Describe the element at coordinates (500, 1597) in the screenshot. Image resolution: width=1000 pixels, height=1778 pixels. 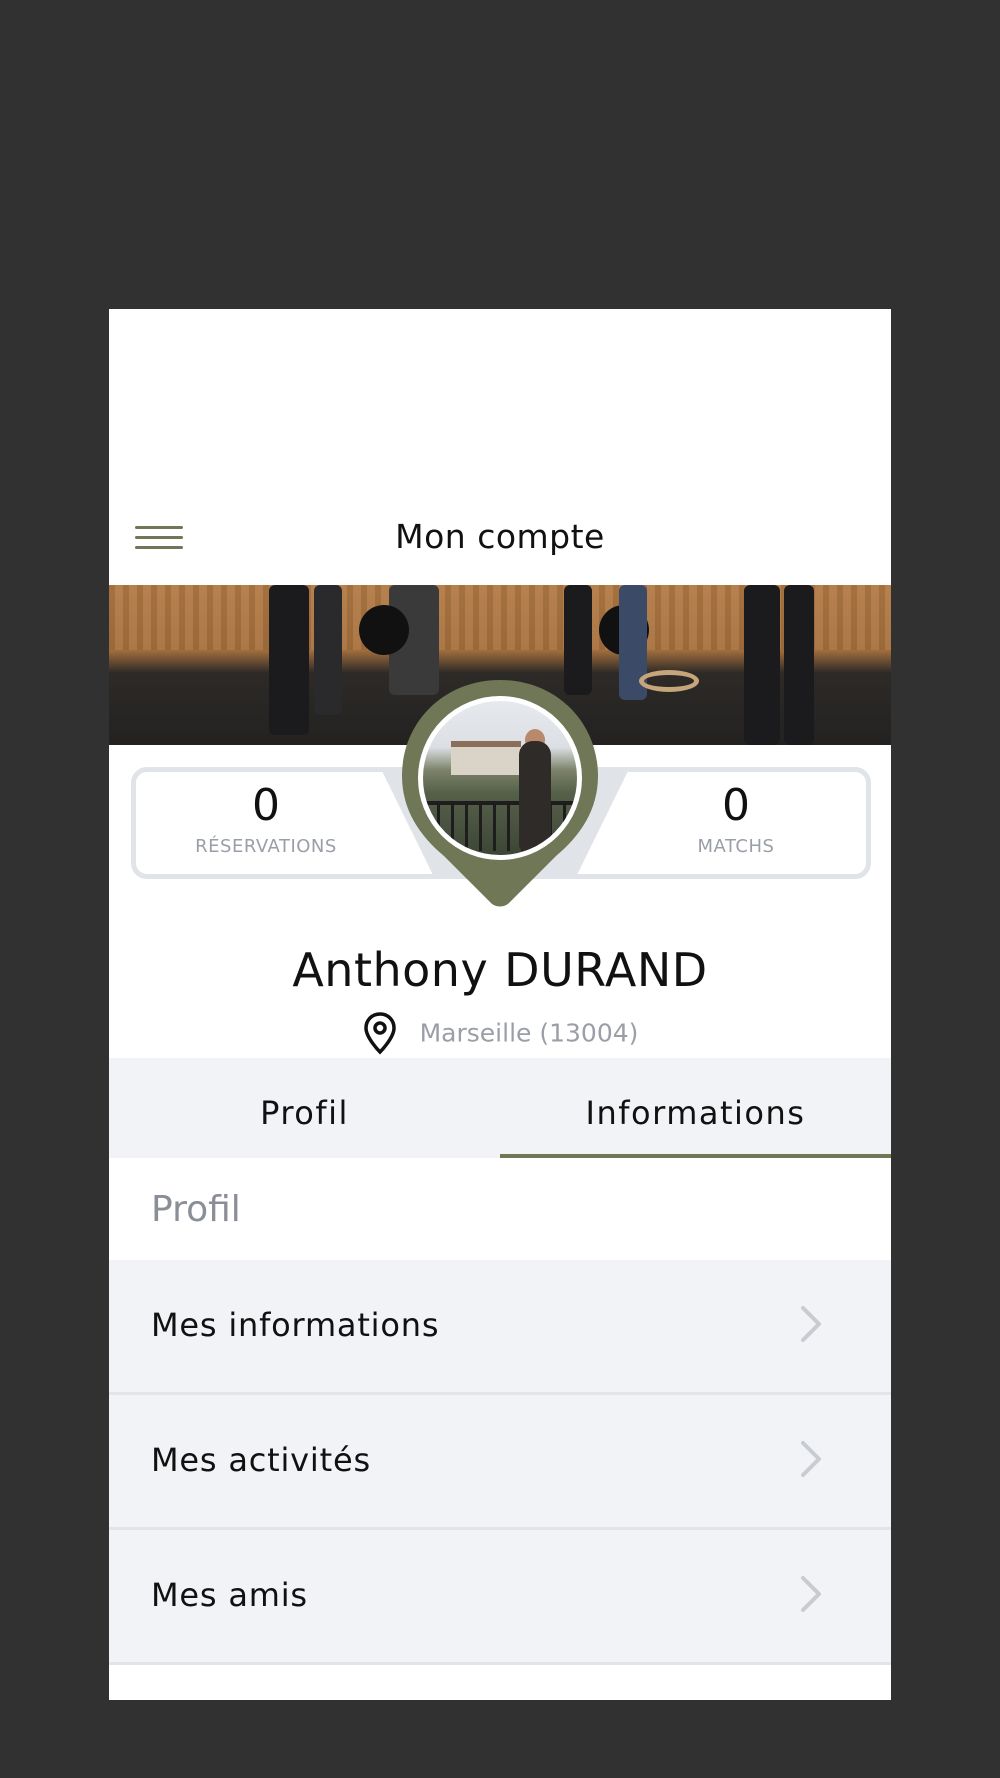
I see `menu-item-mes-amis: Mes amis` at that location.